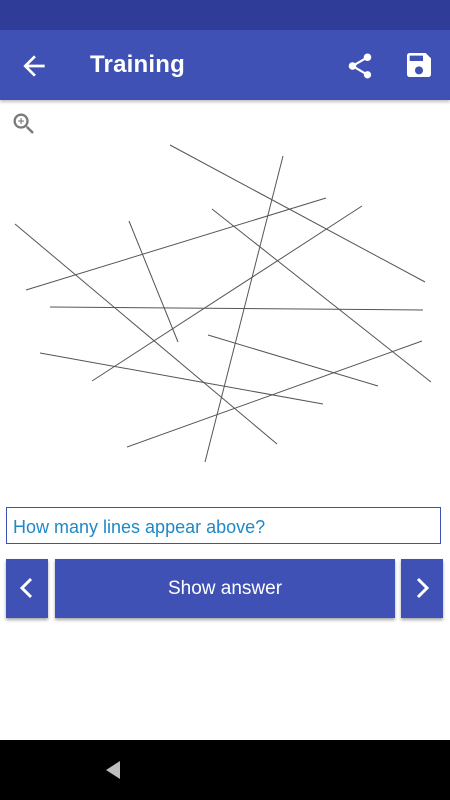  I want to click on next-button, so click(422, 588).